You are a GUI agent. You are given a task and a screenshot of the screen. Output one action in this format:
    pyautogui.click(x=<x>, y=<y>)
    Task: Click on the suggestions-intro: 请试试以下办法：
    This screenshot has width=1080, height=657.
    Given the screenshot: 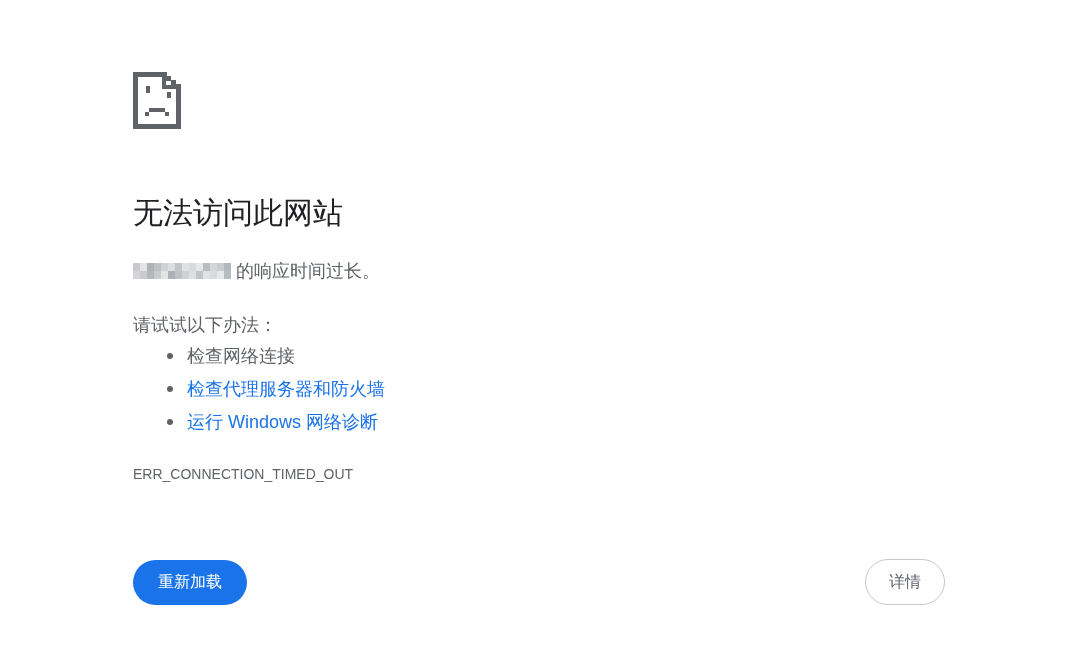 What is the action you would take?
    pyautogui.click(x=205, y=325)
    